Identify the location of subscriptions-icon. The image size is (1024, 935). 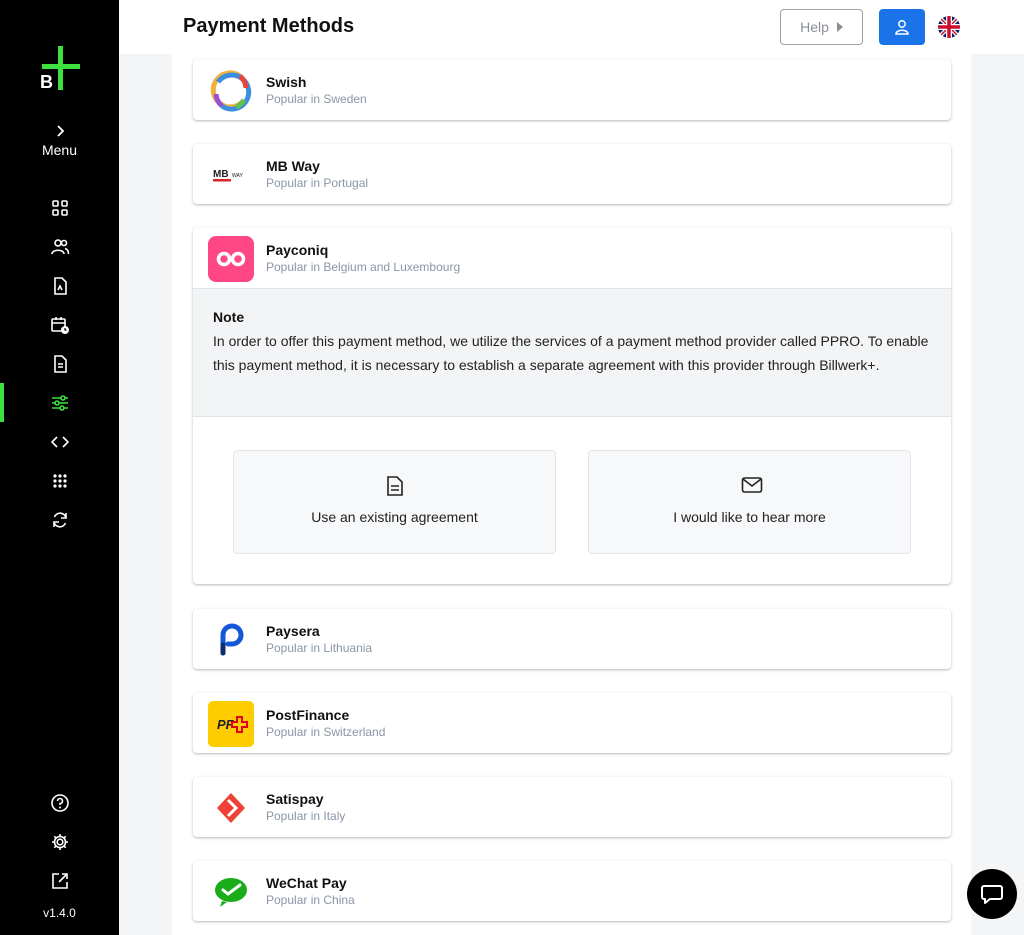
(59, 325).